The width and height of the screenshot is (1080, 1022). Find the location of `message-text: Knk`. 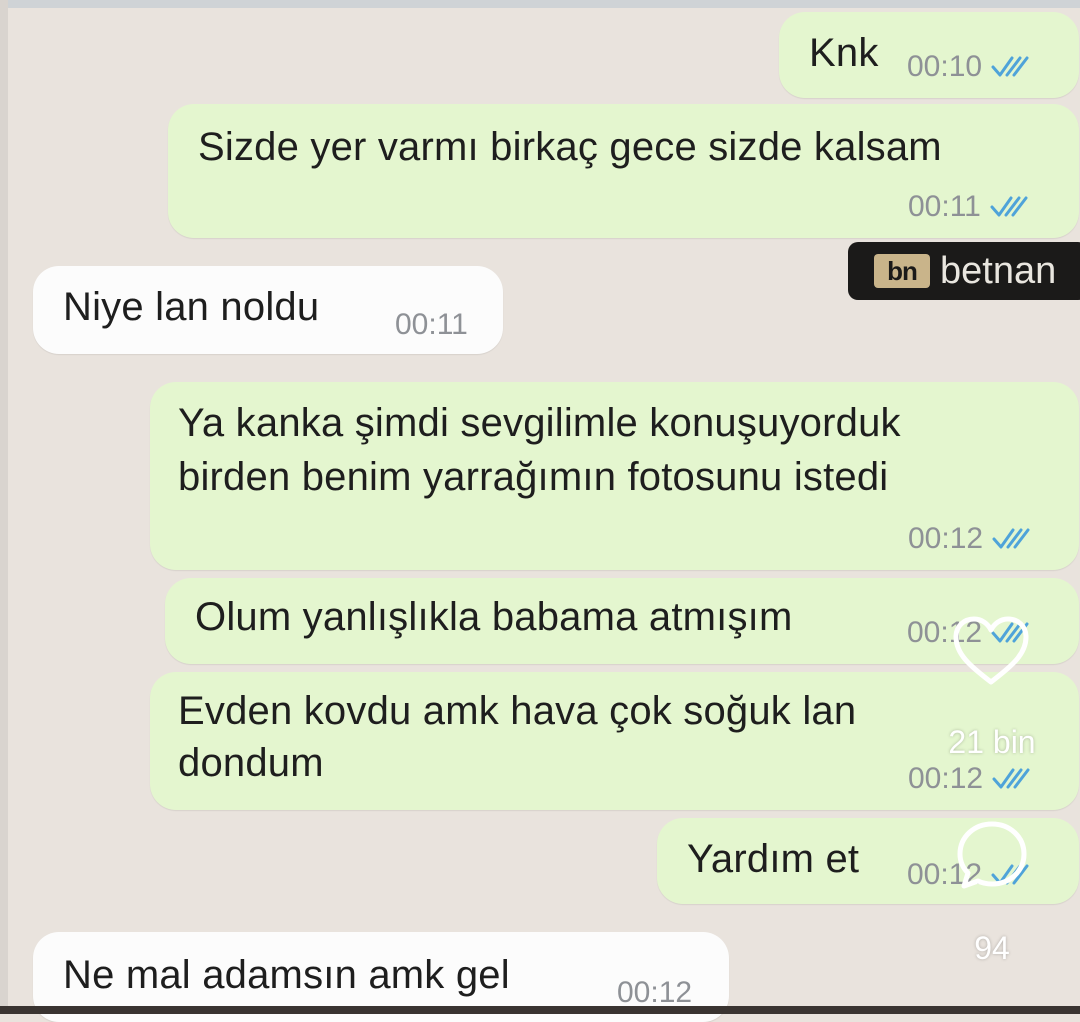

message-text: Knk is located at coordinates (844, 53).